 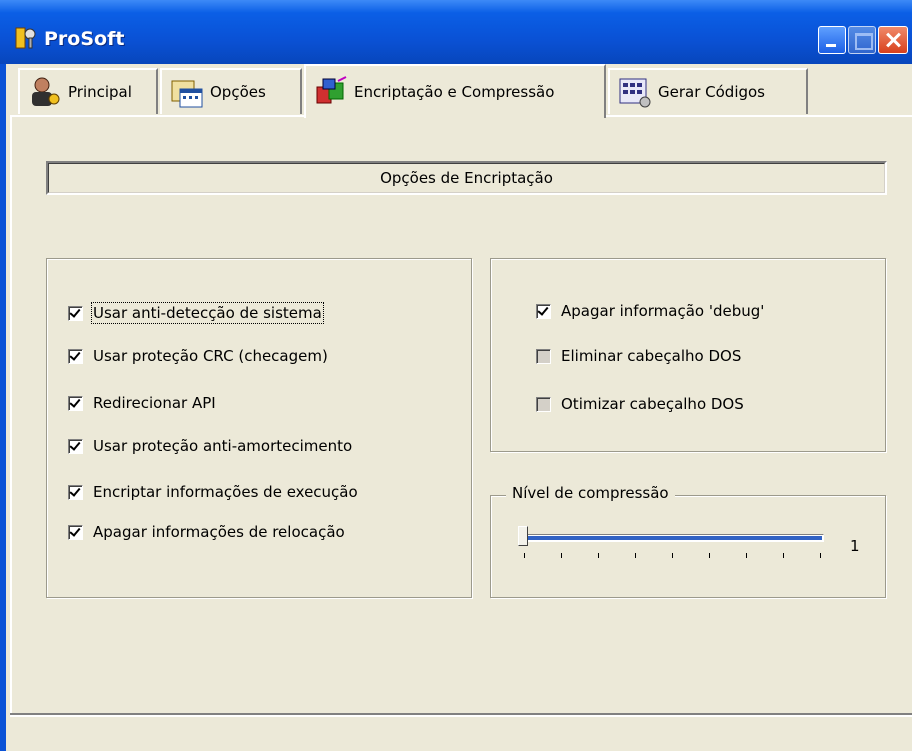 I want to click on compression-slider-fill, so click(x=674, y=538).